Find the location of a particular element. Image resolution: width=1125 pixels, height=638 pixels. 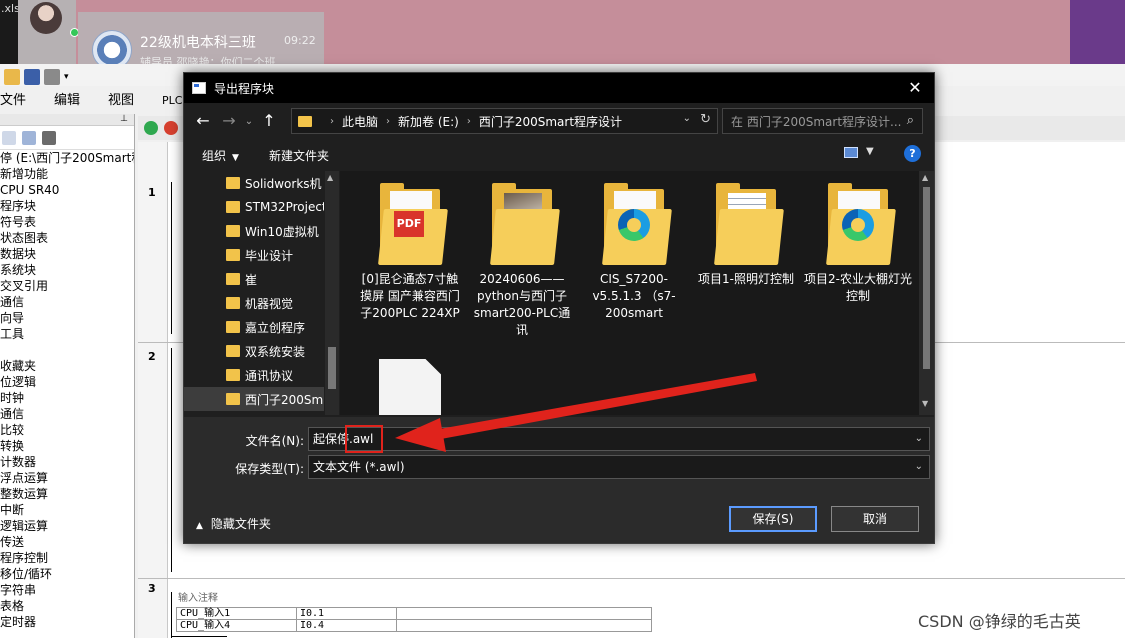

chevron-down-icon: ▼ is located at coordinates (870, 151).